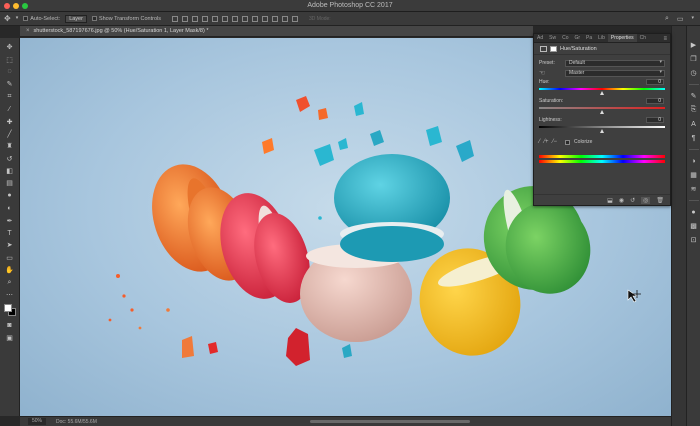 This screenshot has height=426, width=700. I want to click on color-swatches, so click(10, 310).